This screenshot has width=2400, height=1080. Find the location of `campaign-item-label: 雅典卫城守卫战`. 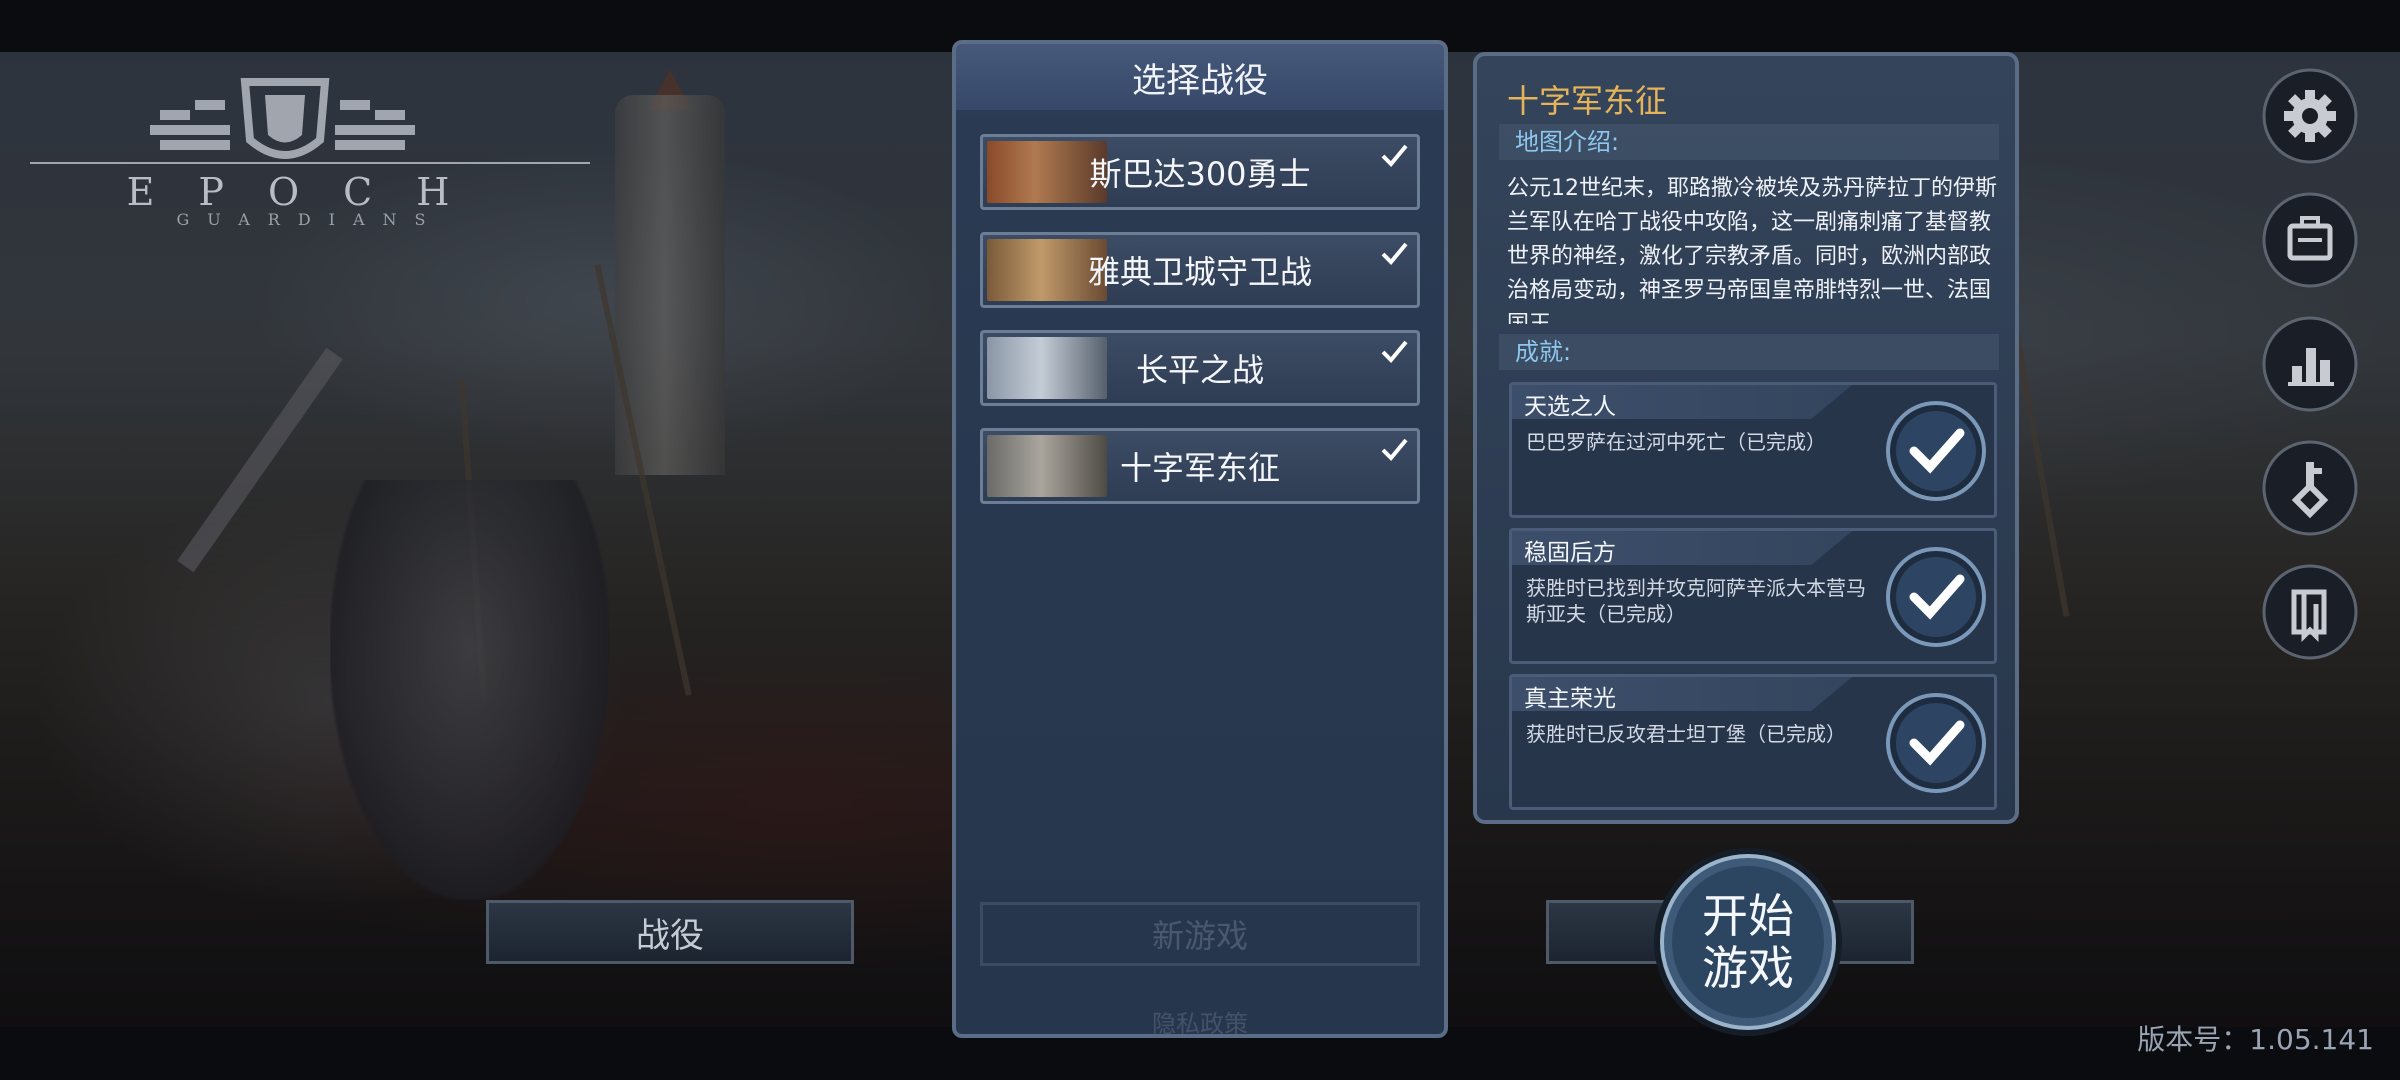

campaign-item-label: 雅典卫城守卫战 is located at coordinates (1199, 272).